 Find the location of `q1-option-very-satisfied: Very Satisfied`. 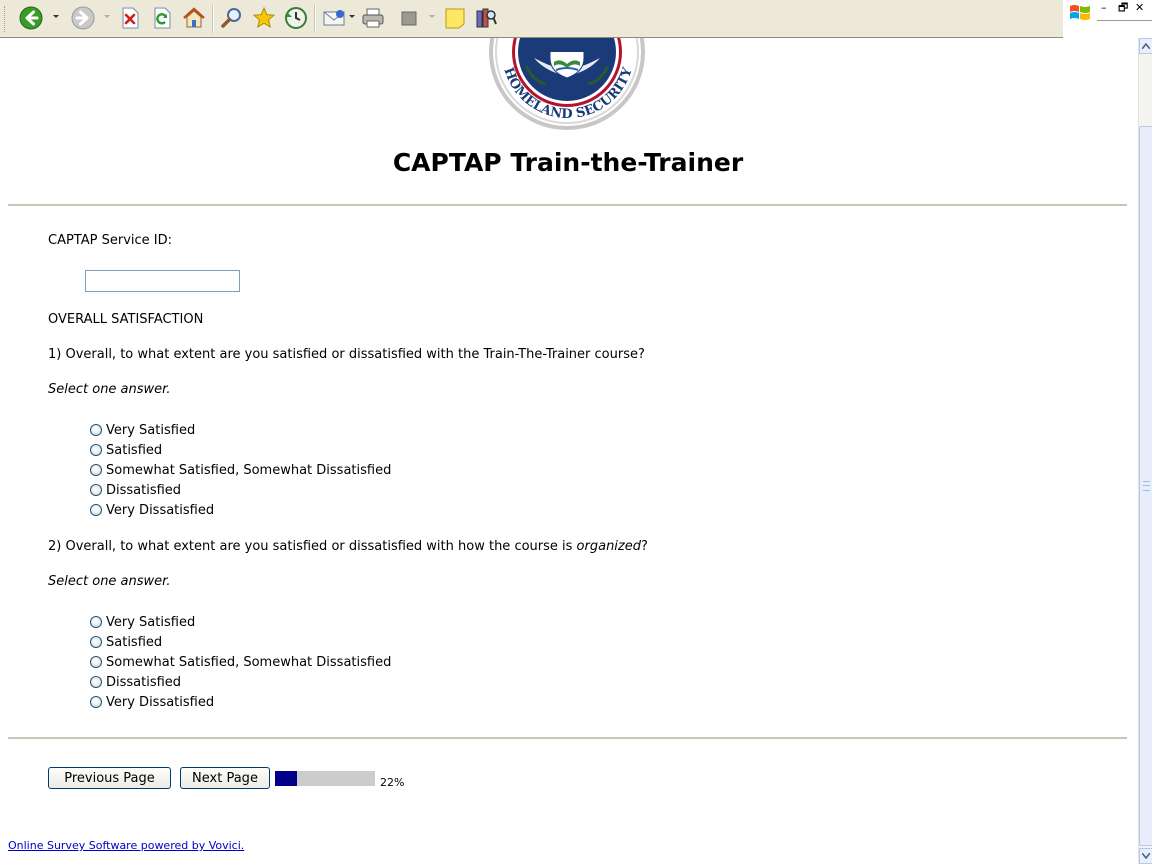

q1-option-very-satisfied: Very Satisfied is located at coordinates (142, 430).